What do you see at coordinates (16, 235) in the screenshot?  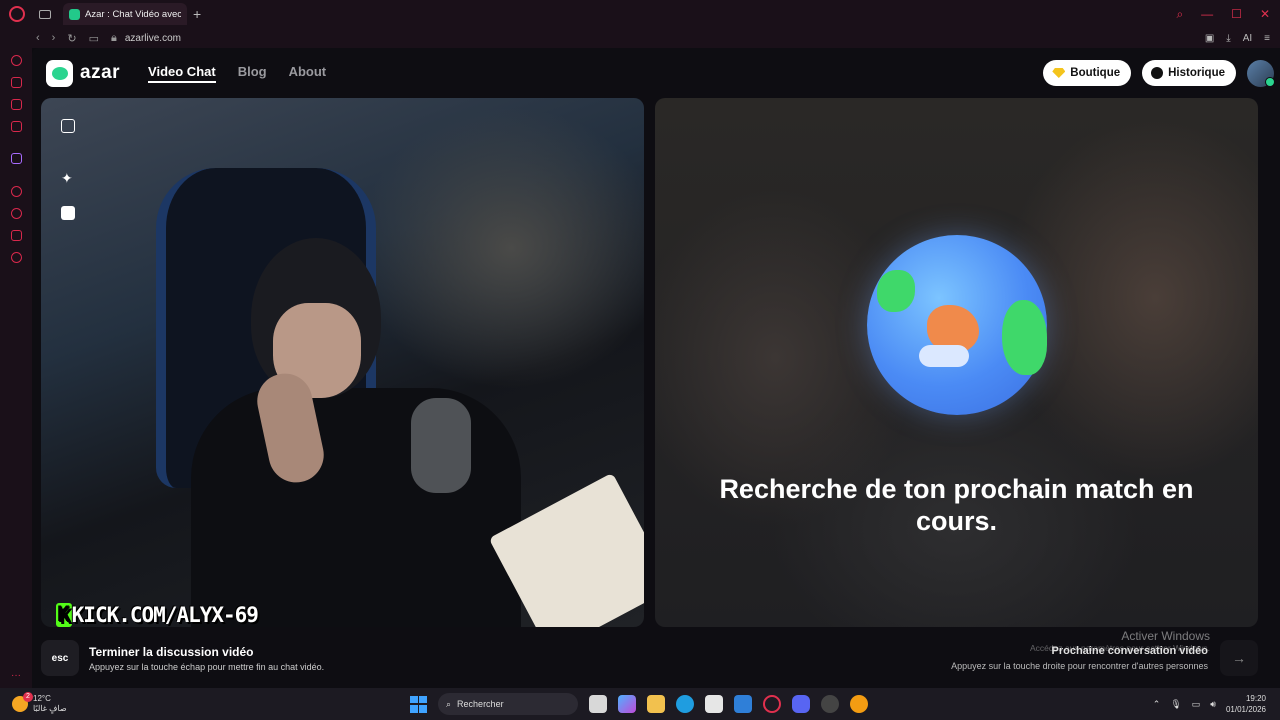 I see `extensions-icon` at bounding box center [16, 235].